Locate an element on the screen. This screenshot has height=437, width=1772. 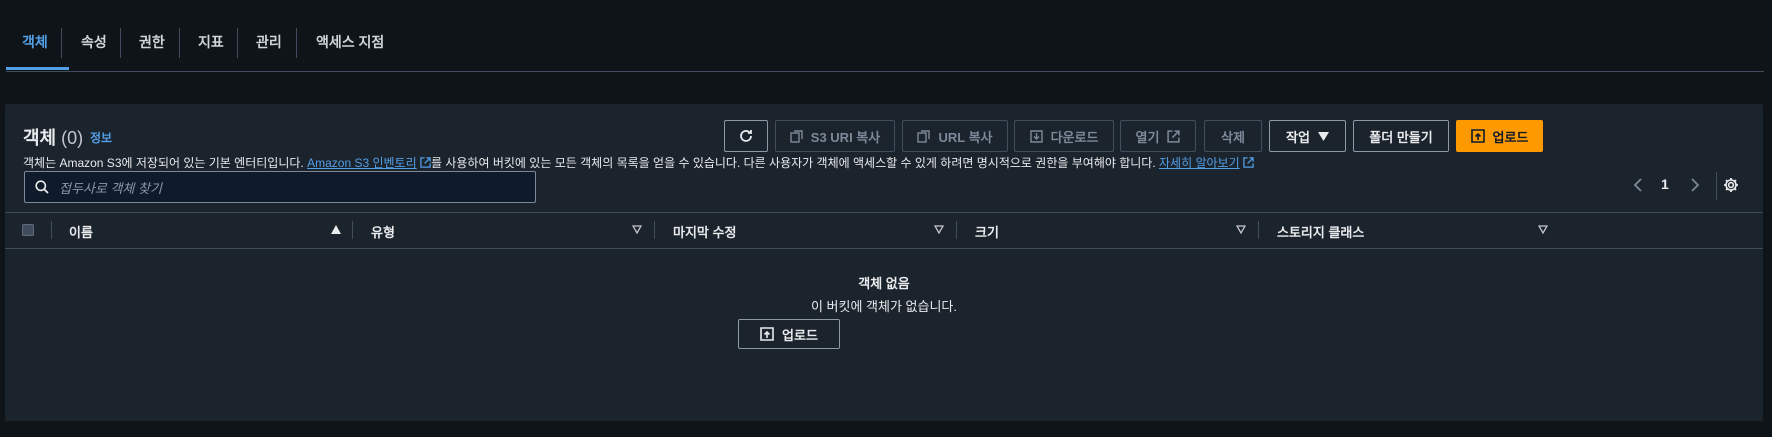
tab-access-points: 액세스 지점 is located at coordinates (350, 42).